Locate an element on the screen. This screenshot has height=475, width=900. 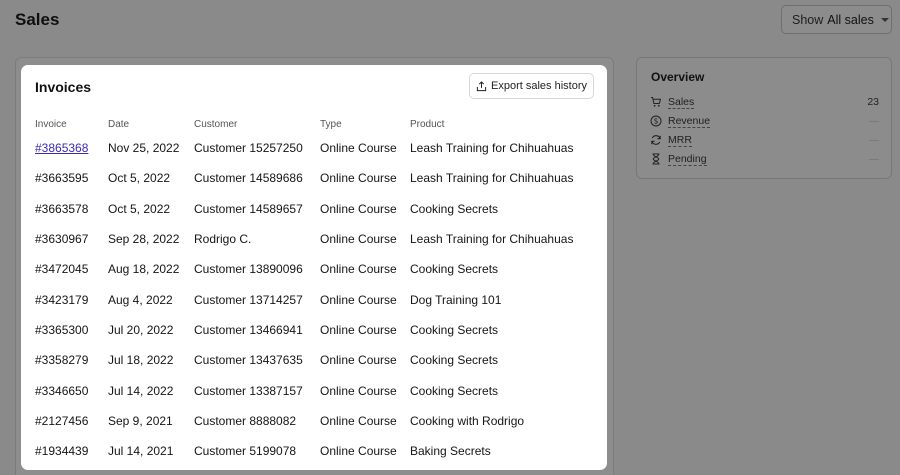
customer-cell: Customer 5199078 is located at coordinates (245, 451).